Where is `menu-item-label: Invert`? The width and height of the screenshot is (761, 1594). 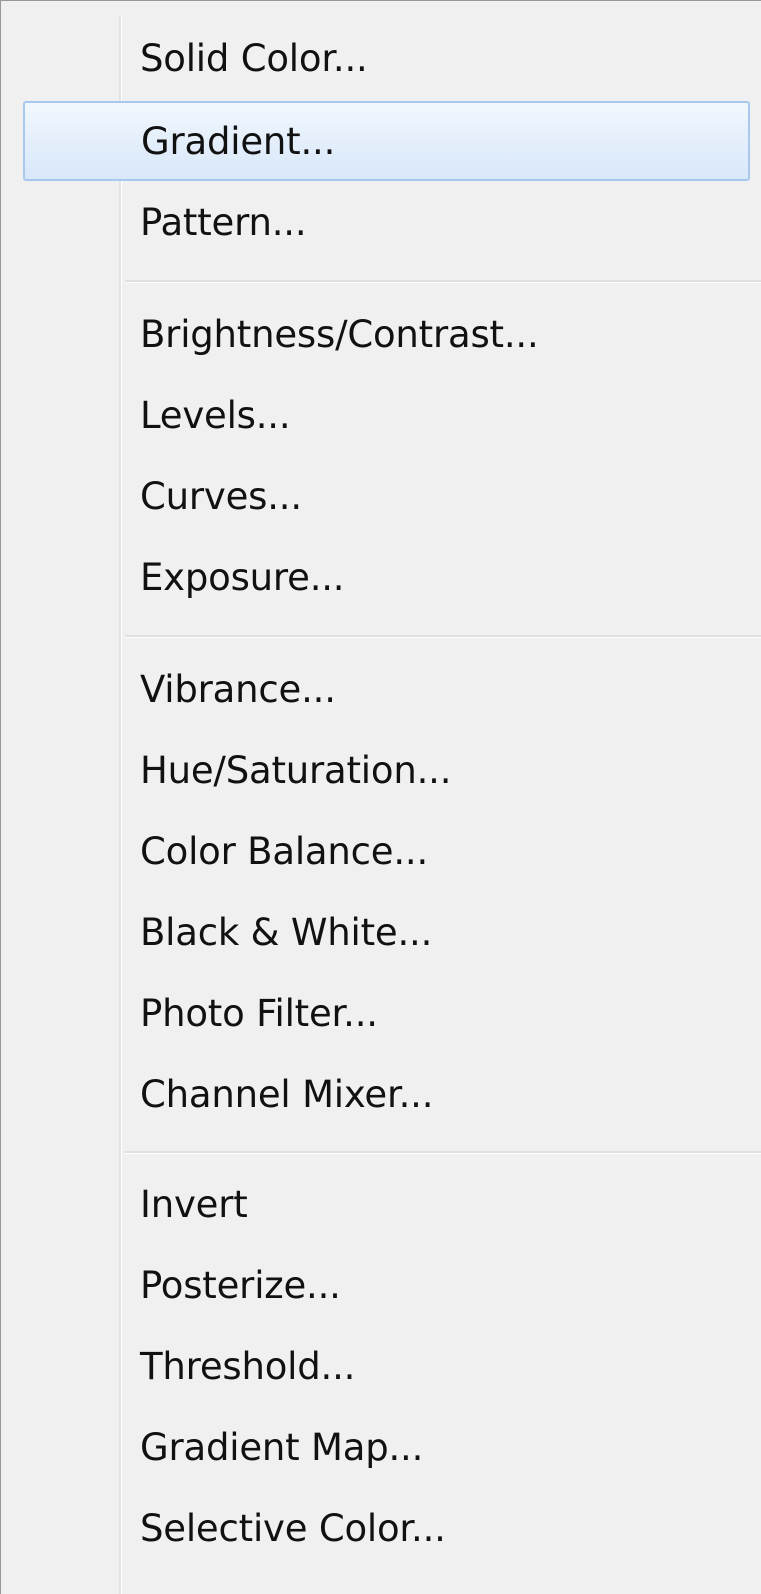 menu-item-label: Invert is located at coordinates (194, 1204).